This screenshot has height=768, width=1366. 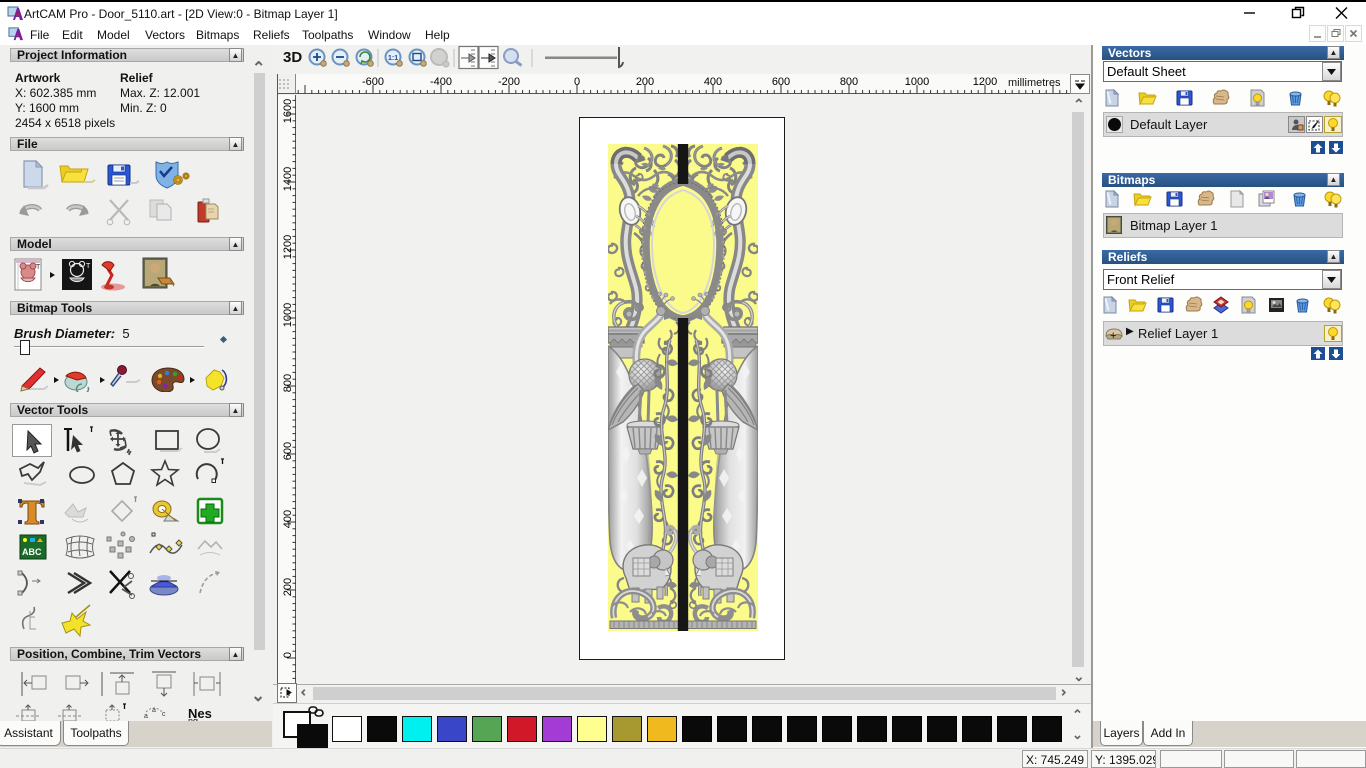 I want to click on svg-text: 1:1, so click(x=393, y=58).